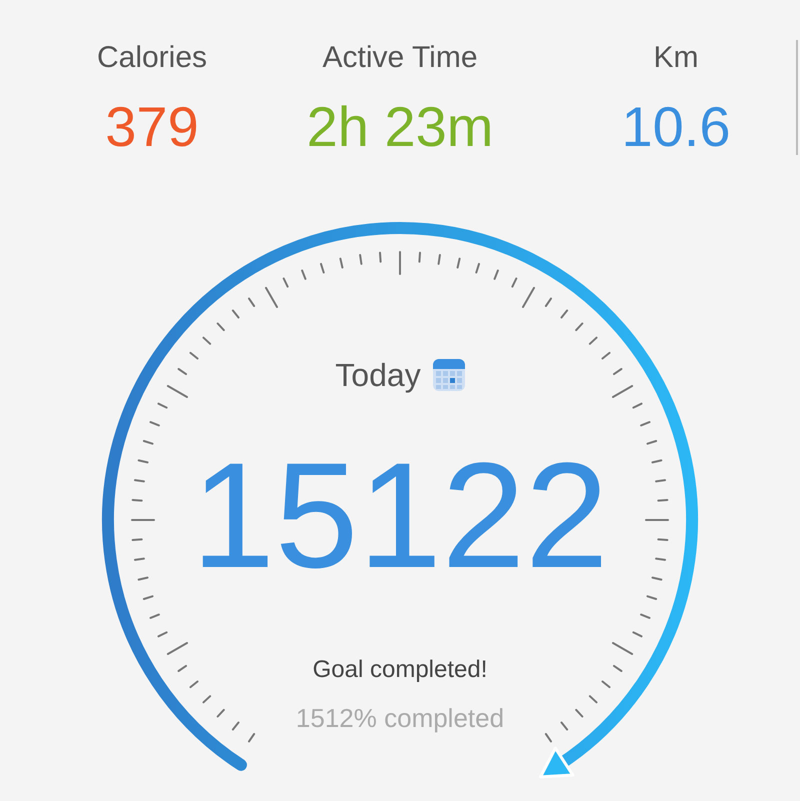 This screenshot has height=801, width=800. What do you see at coordinates (400, 515) in the screenshot?
I see `step-count: 15122` at bounding box center [400, 515].